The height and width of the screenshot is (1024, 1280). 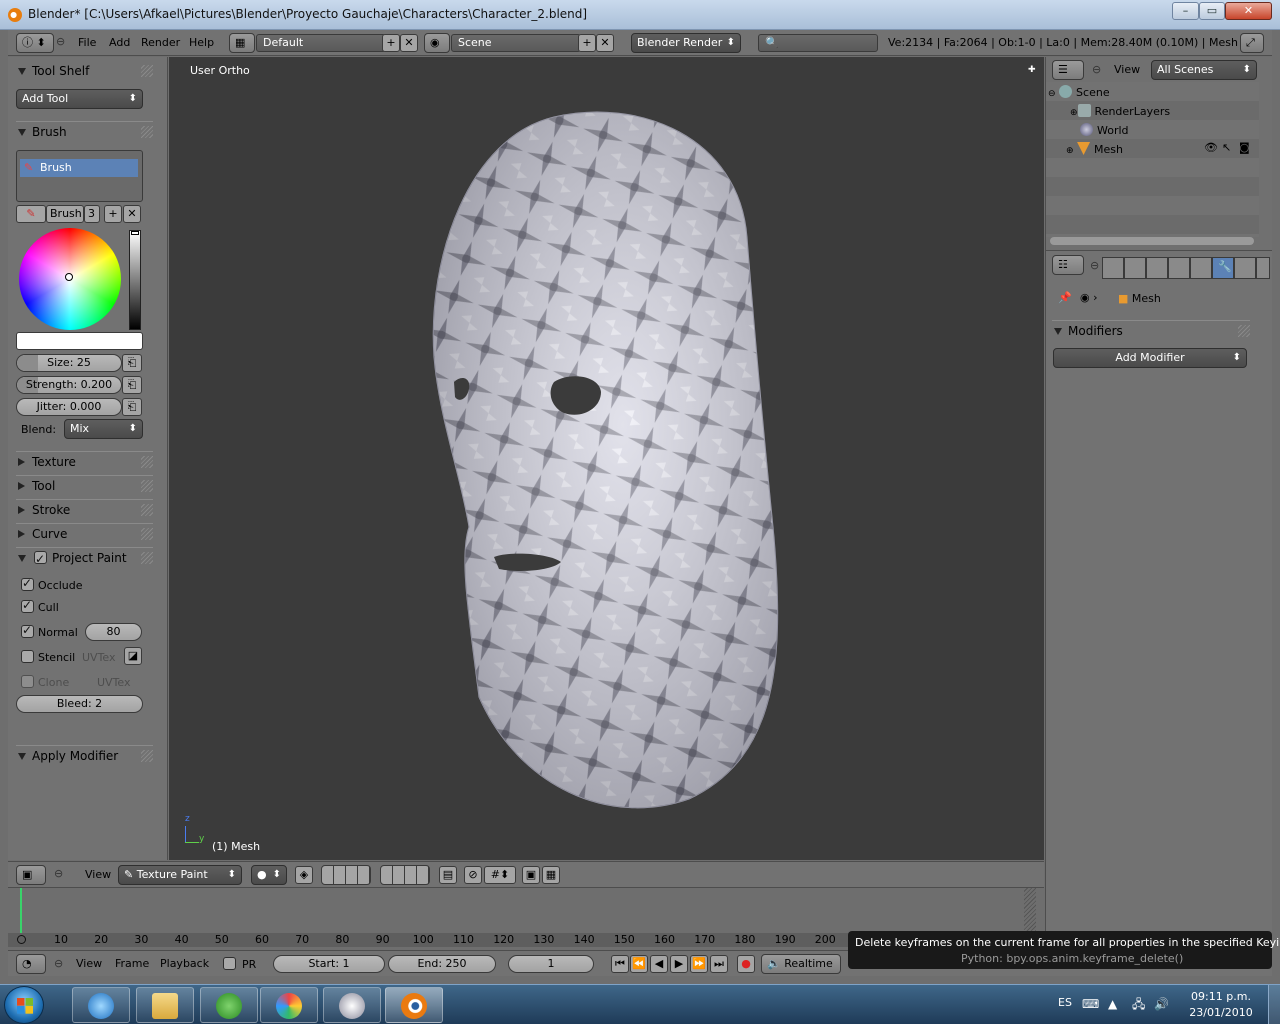 What do you see at coordinates (551, 875) in the screenshot?
I see `render-animation-icon: ▦` at bounding box center [551, 875].